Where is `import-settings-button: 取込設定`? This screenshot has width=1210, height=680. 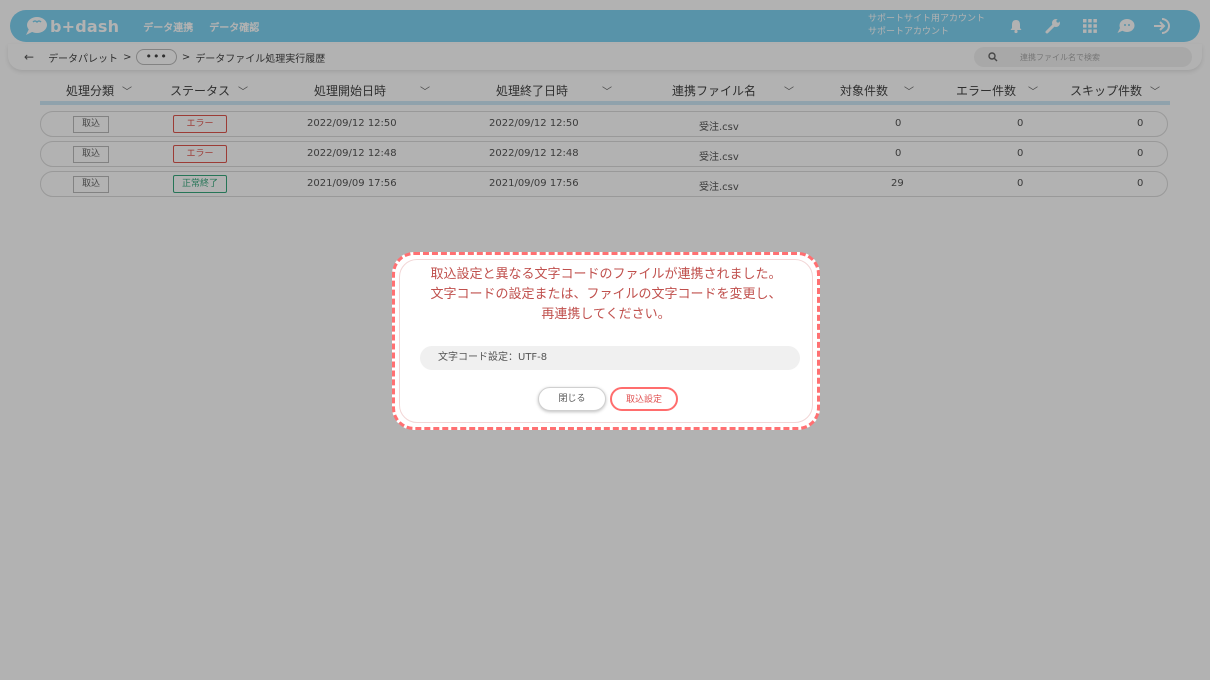 import-settings-button: 取込設定 is located at coordinates (644, 399).